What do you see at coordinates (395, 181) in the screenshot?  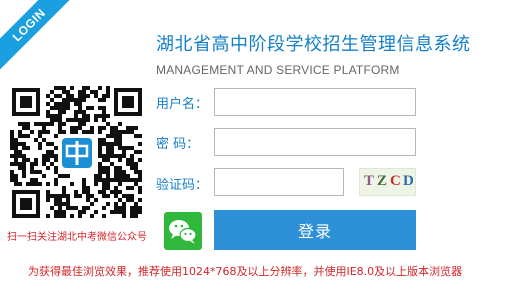 I see `captcha-char: C` at bounding box center [395, 181].